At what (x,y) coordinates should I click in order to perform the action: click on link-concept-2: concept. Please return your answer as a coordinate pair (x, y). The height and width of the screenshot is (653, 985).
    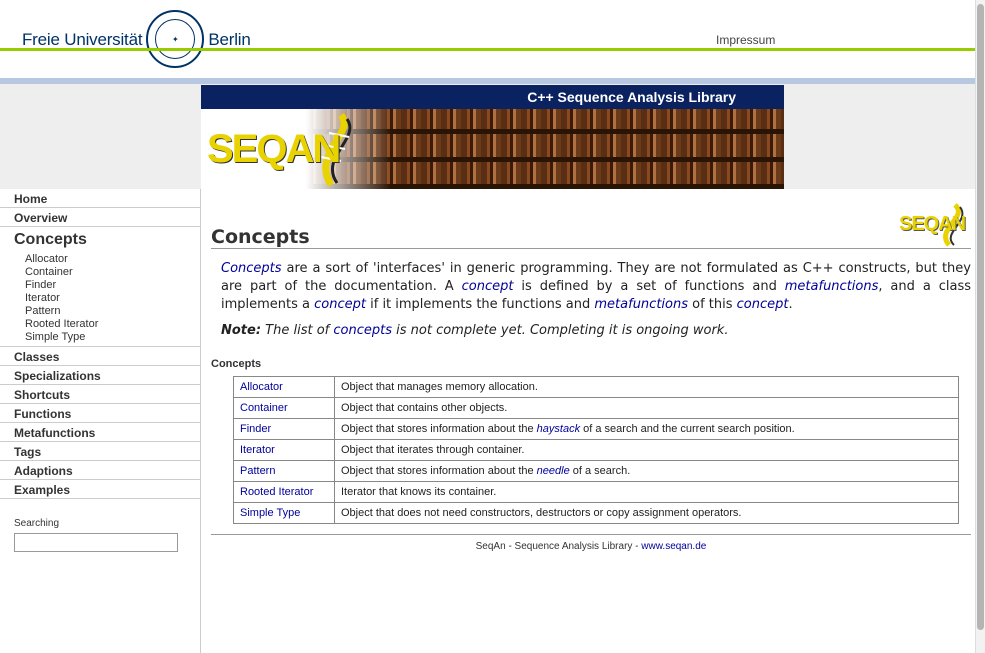
    Looking at the image, I should click on (340, 304).